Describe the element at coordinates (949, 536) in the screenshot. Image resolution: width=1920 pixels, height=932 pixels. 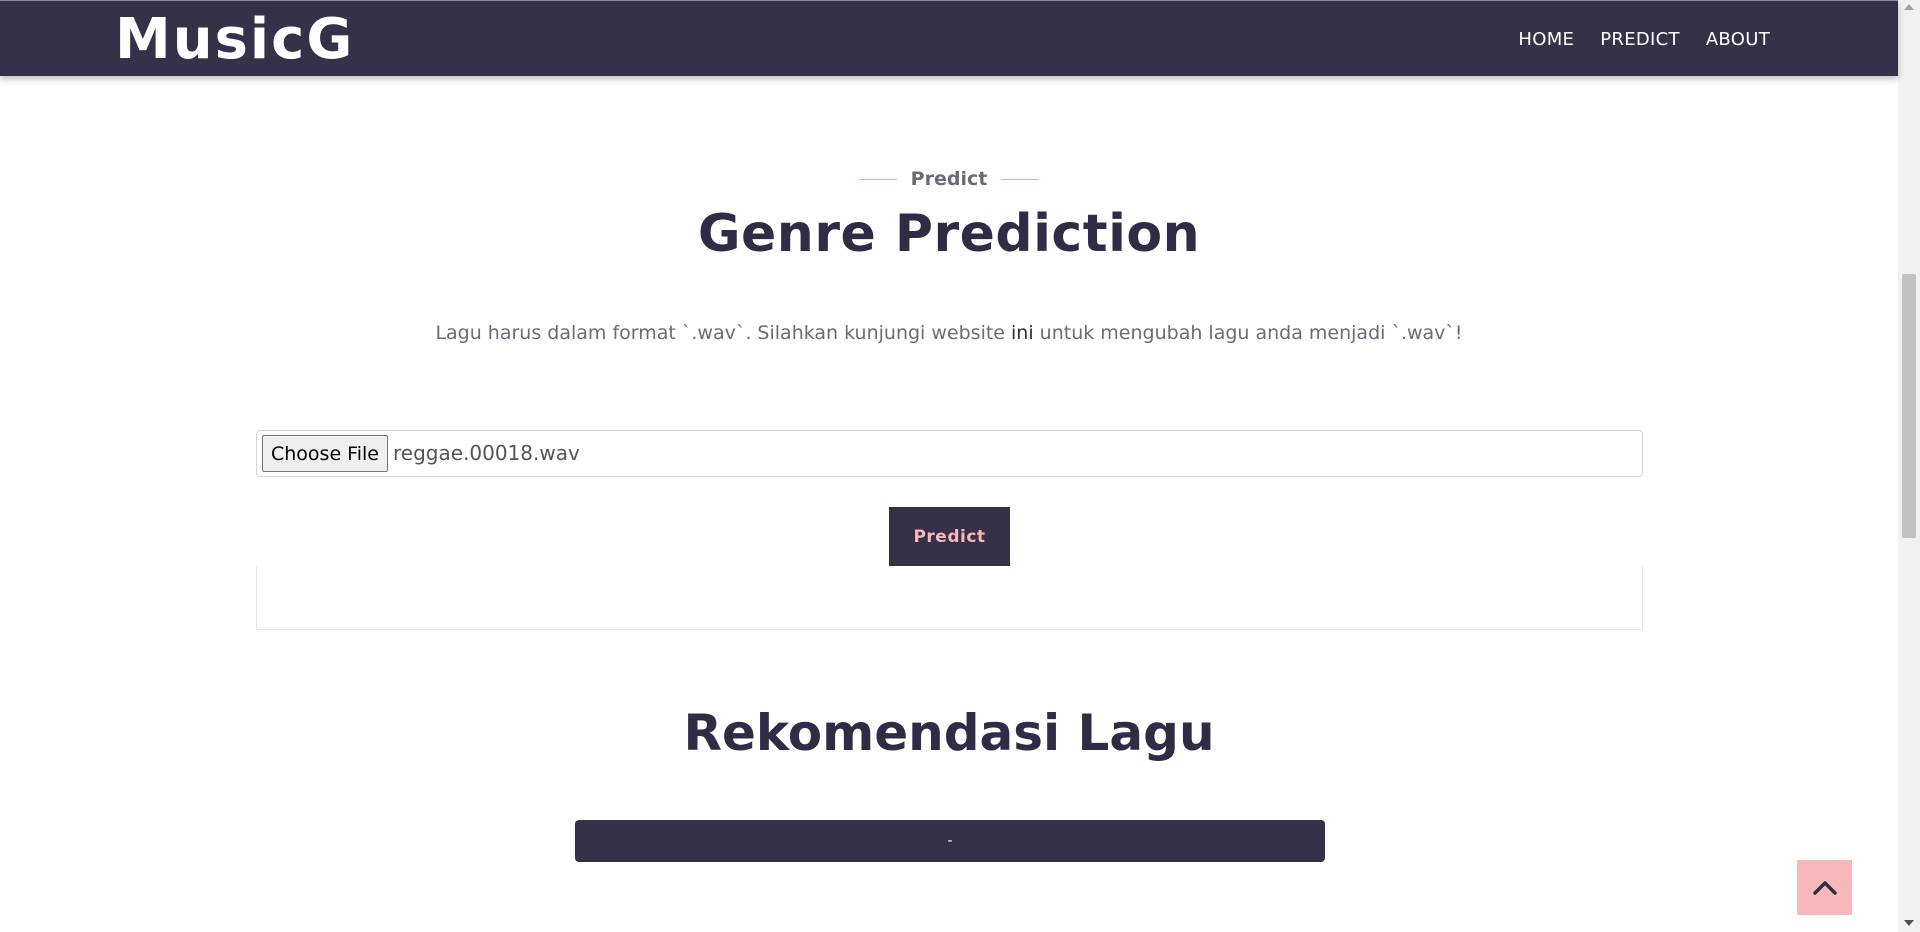
I see `predict-button: Predict` at that location.